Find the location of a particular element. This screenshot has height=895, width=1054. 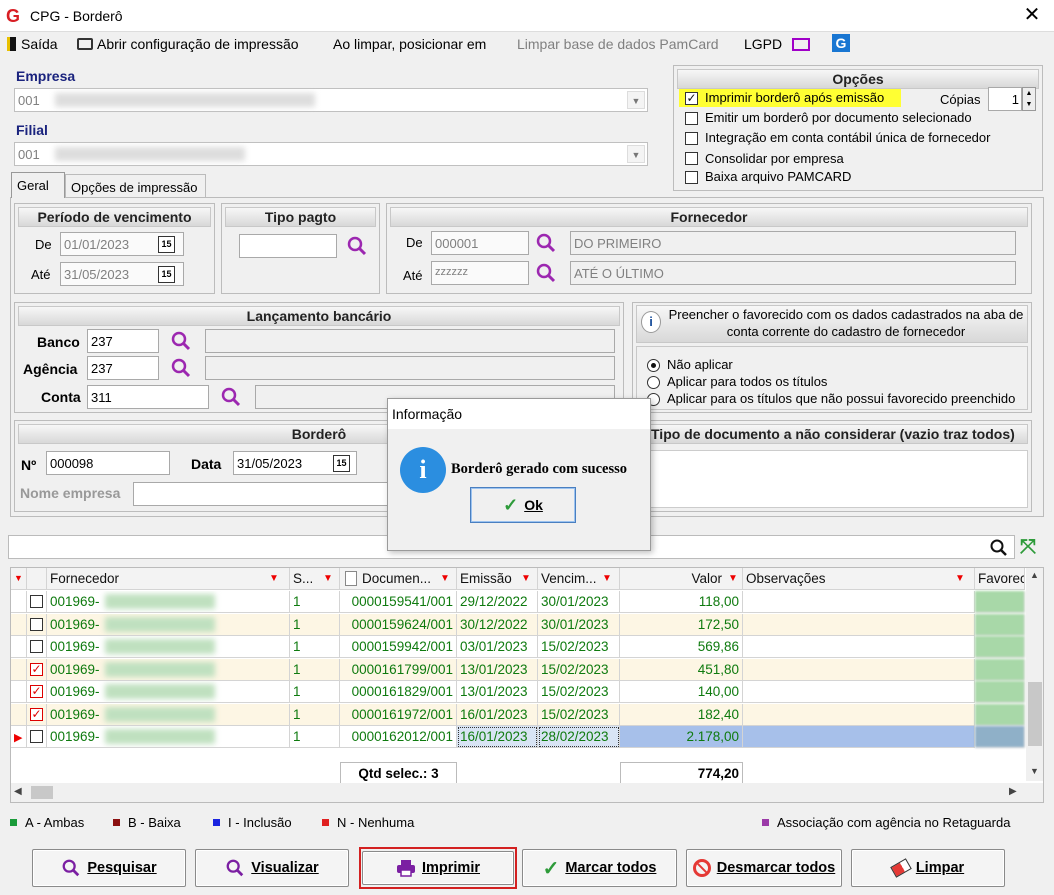

copias-spinner: ▲ ▼ is located at coordinates (1029, 99).